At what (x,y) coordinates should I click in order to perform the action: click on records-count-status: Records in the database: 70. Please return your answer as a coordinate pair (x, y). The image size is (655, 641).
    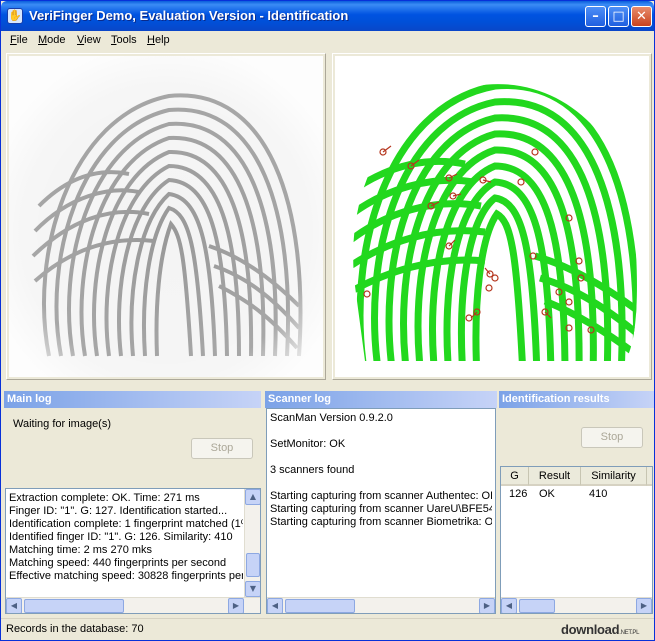
    Looking at the image, I should click on (75, 629).